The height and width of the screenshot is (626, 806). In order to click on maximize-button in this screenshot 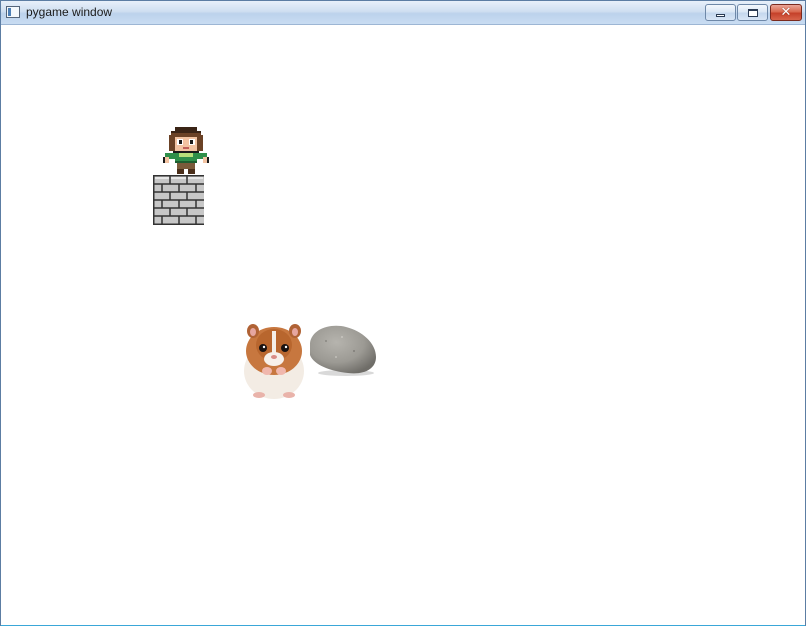, I will do `click(752, 12)`.